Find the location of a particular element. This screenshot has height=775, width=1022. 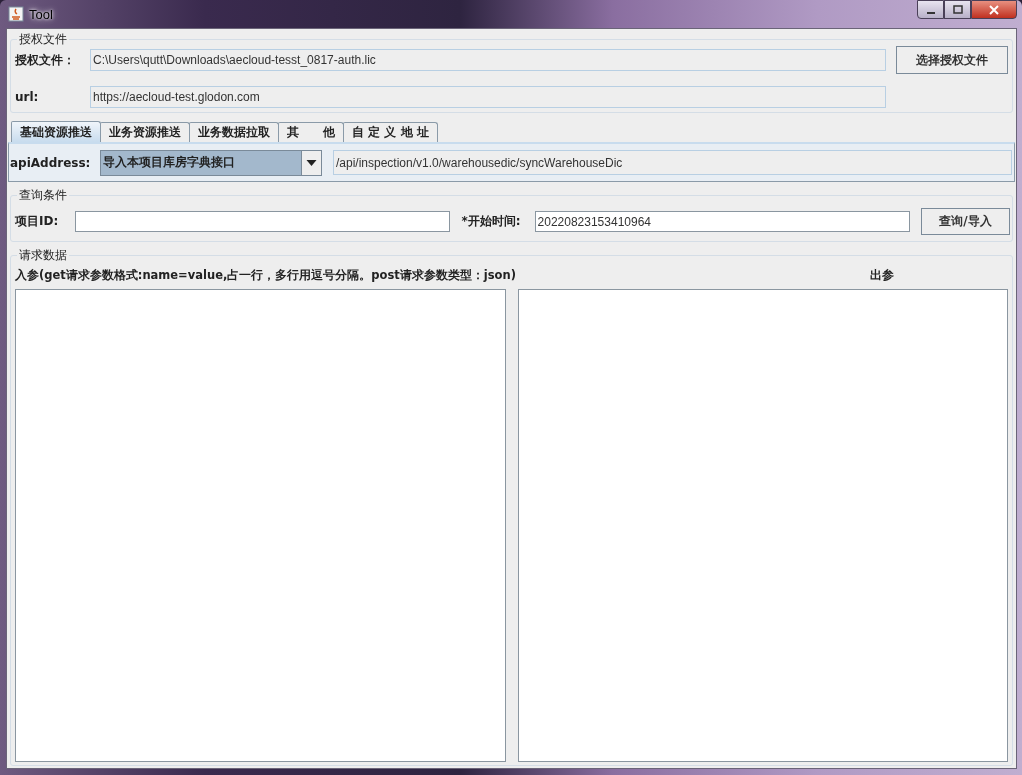

minimize-icon is located at coordinates (930, 12).